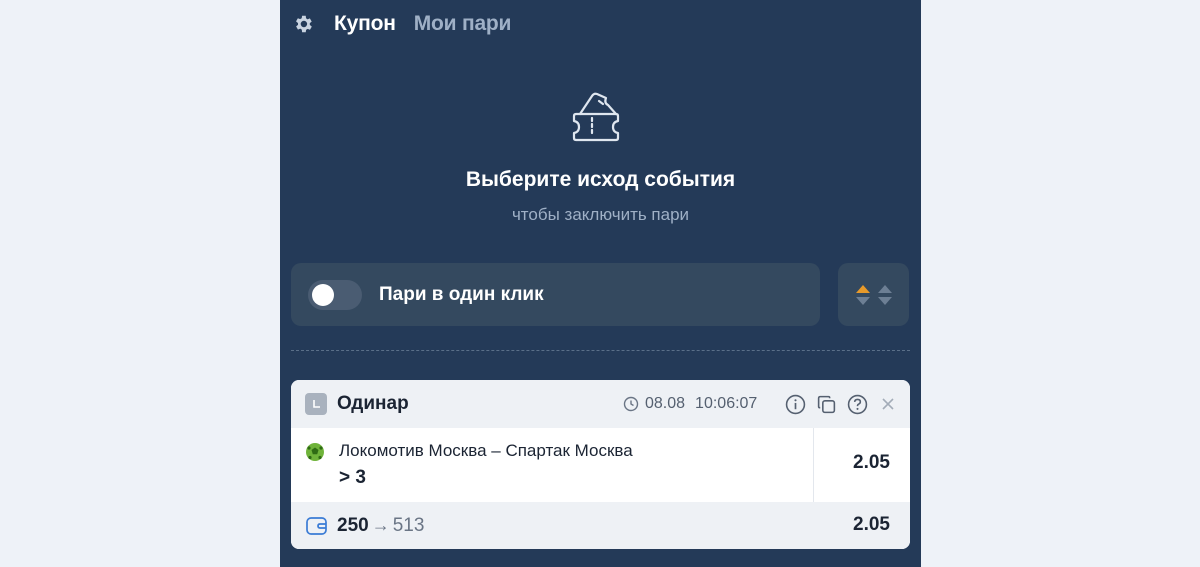 This screenshot has width=1200, height=567. I want to click on copy-icon, so click(826, 404).